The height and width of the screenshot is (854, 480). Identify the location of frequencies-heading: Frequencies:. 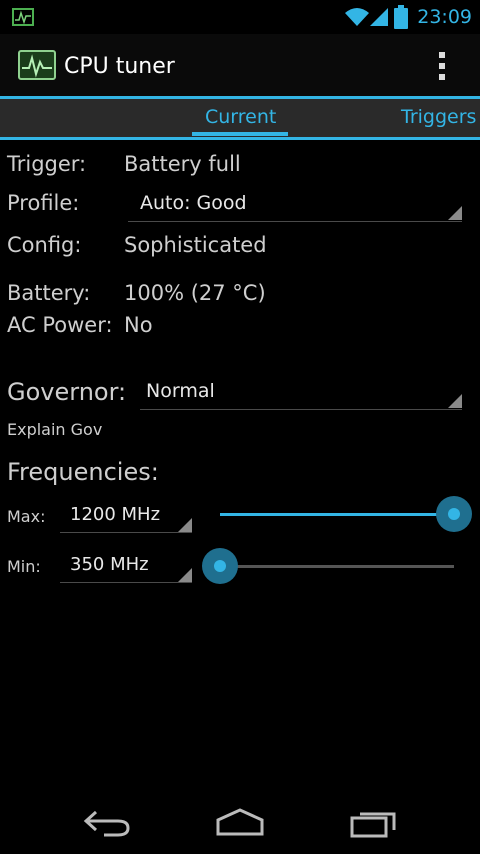
(83, 472).